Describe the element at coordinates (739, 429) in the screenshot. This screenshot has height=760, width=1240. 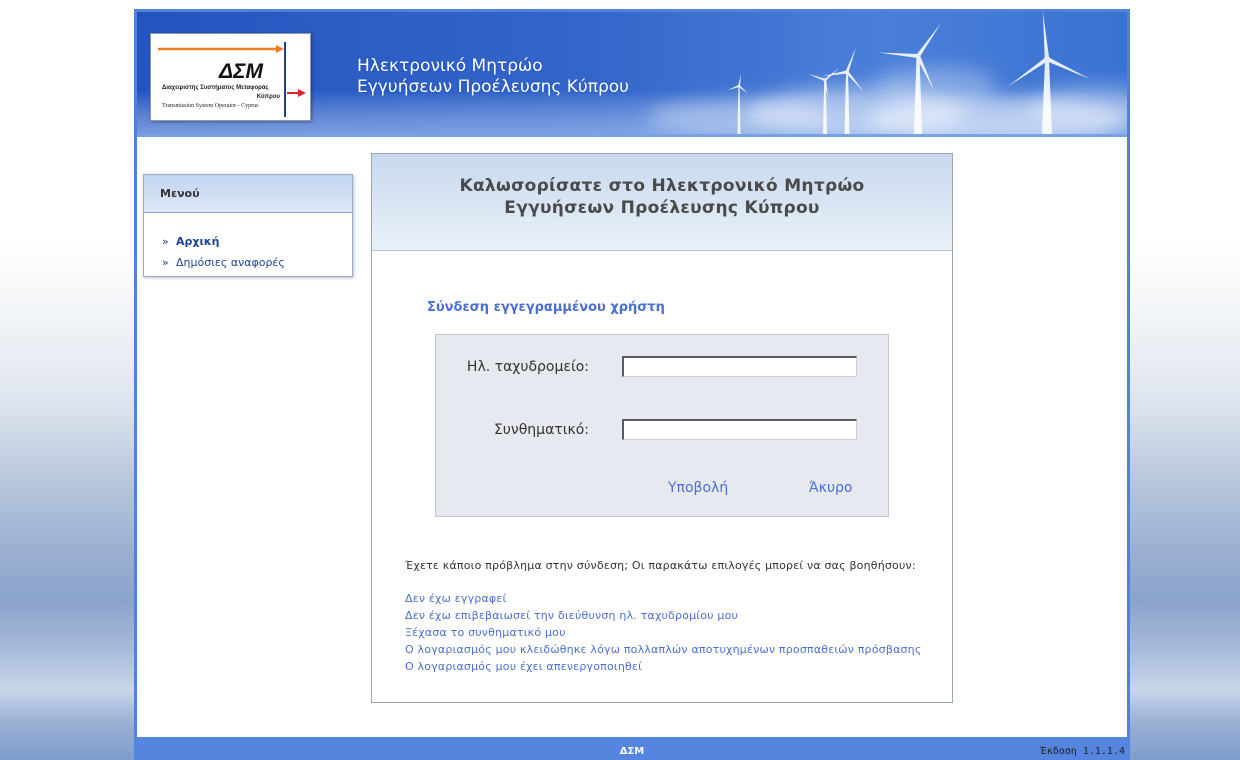
I see `password-input` at that location.